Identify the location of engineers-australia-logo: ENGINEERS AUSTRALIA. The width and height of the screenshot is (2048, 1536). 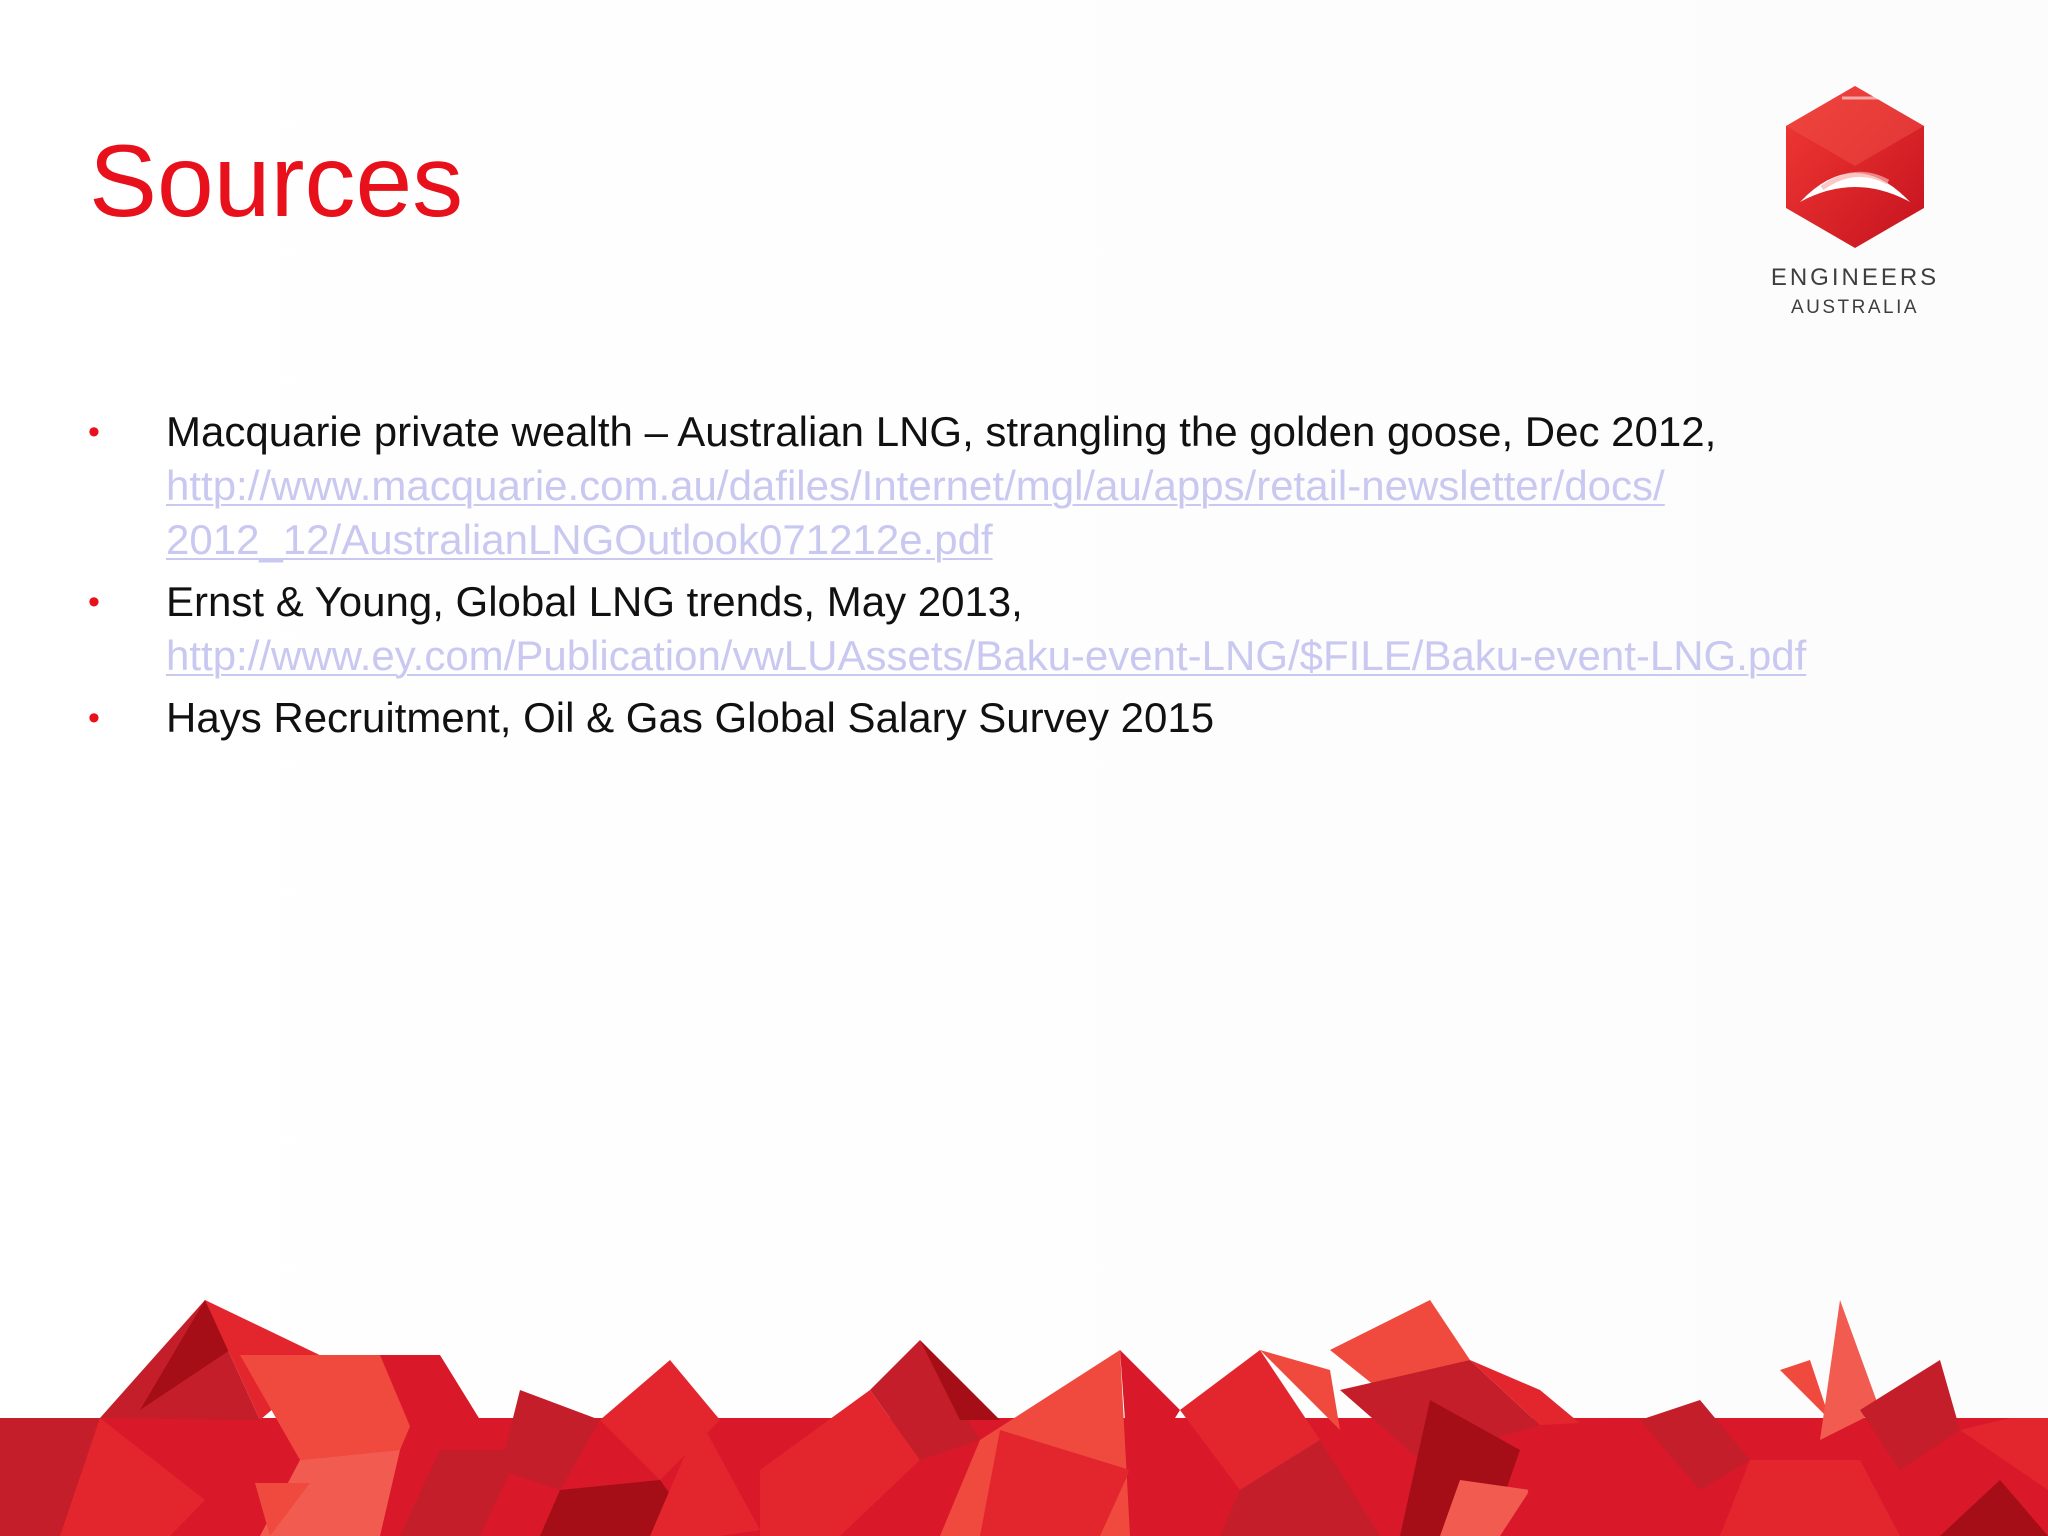
(1855, 202).